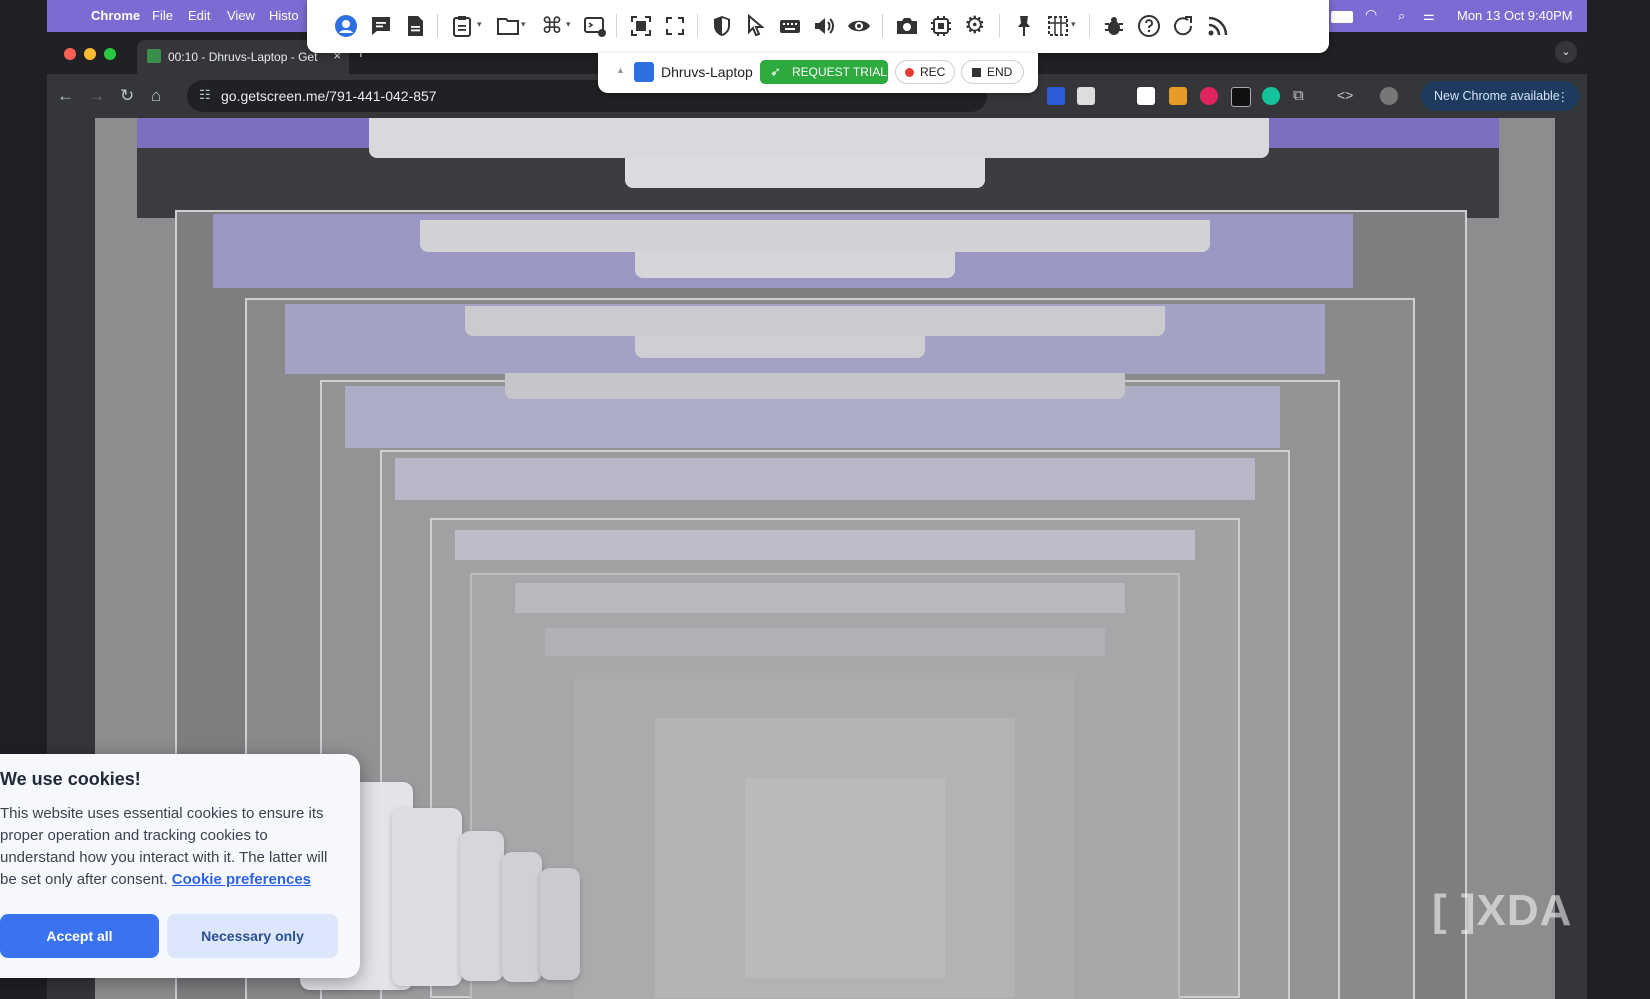 The image size is (1650, 999). What do you see at coordinates (284, 15) in the screenshot?
I see `menu-history: Histo` at bounding box center [284, 15].